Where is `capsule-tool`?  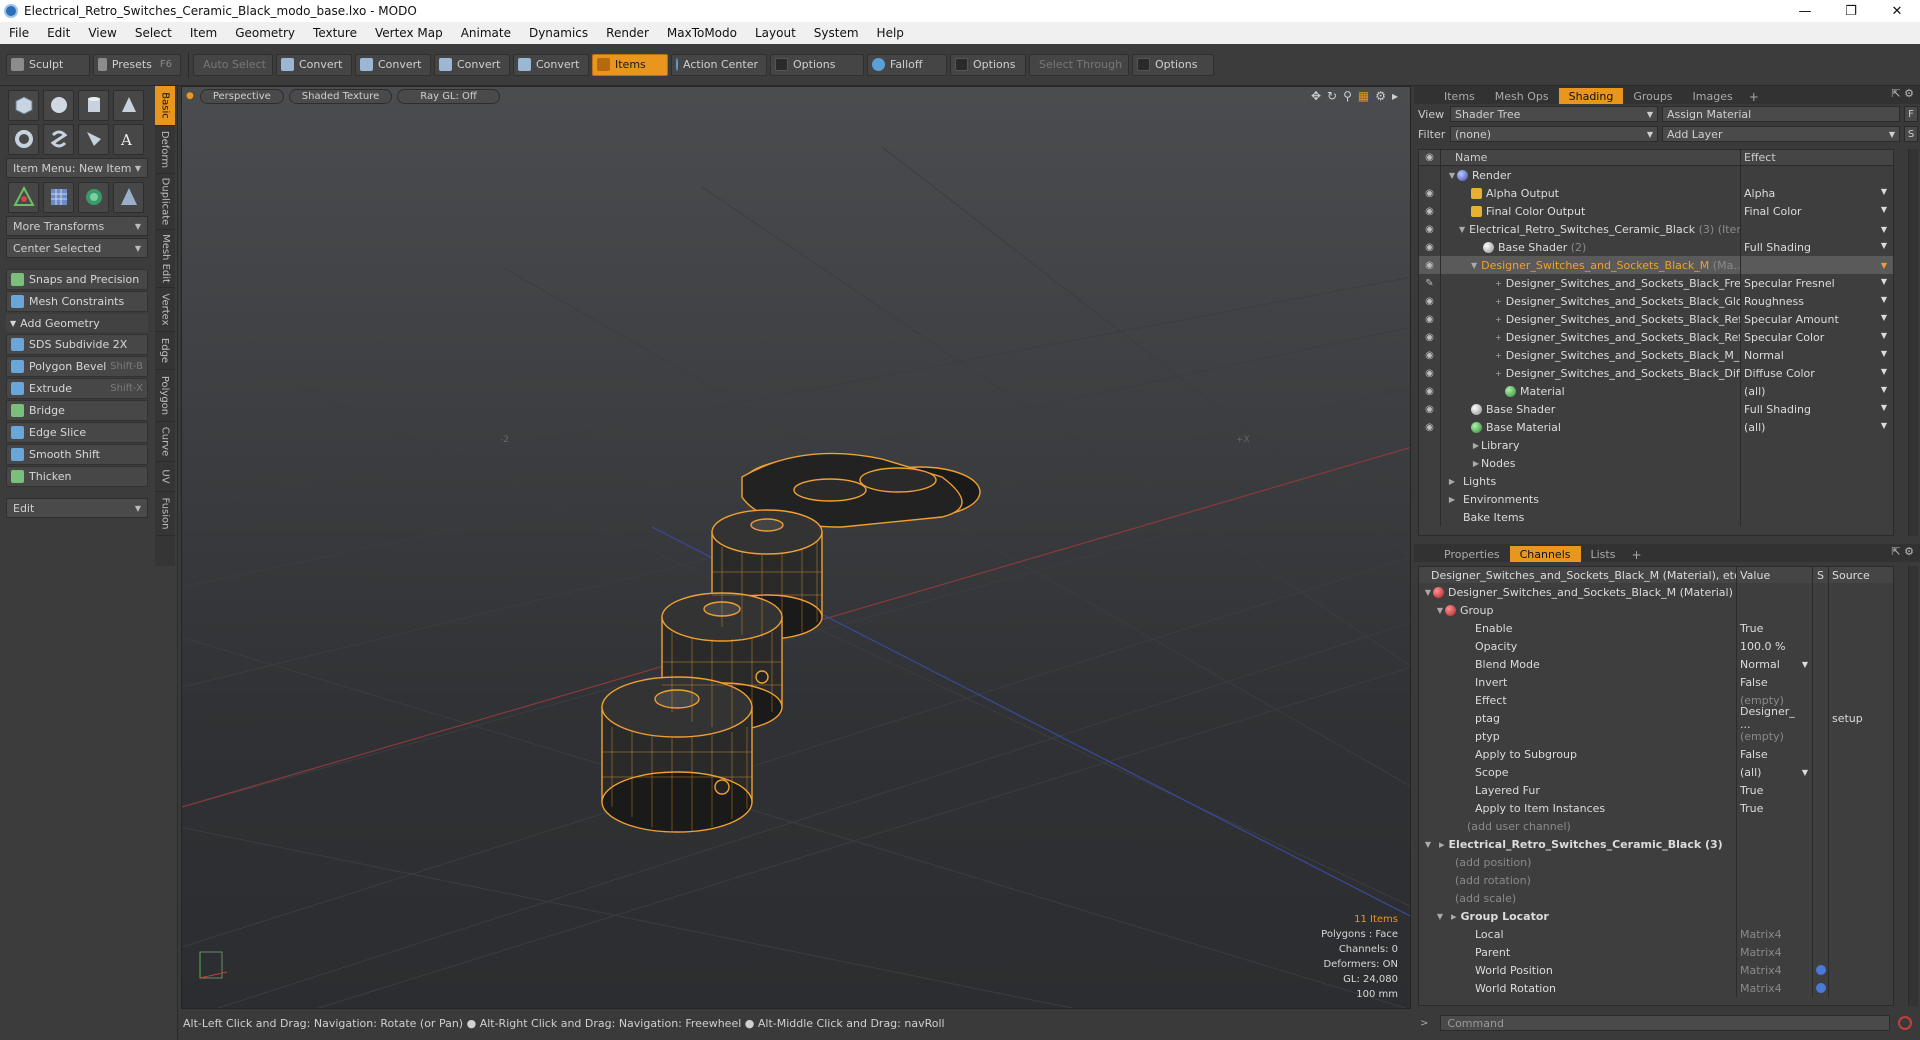
capsule-tool is located at coordinates (58, 139).